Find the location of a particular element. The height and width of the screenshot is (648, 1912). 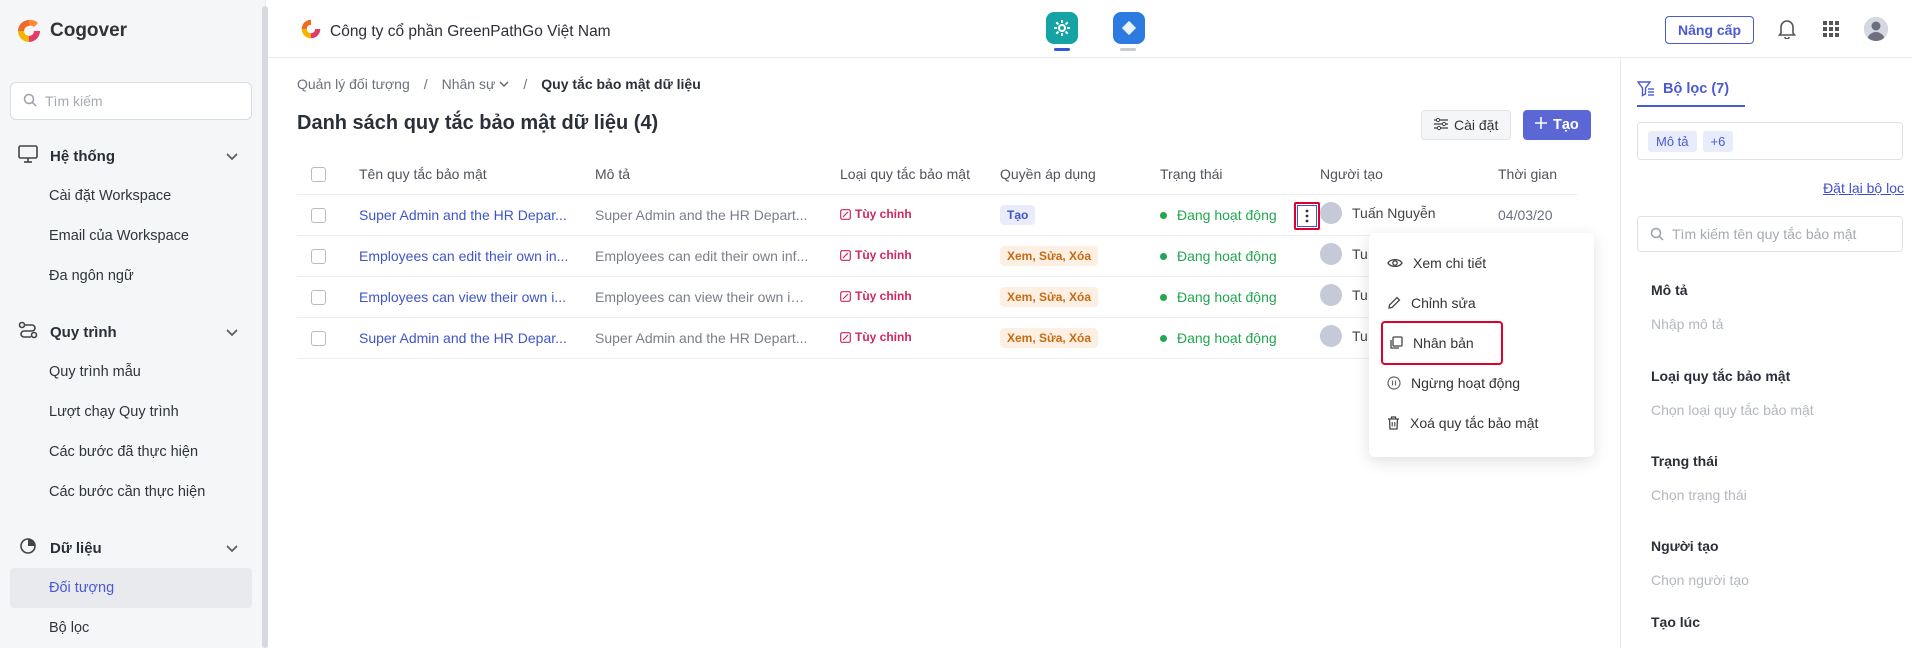

menu-item-deactivate: Ngừng hoạt động is located at coordinates (1481, 383).